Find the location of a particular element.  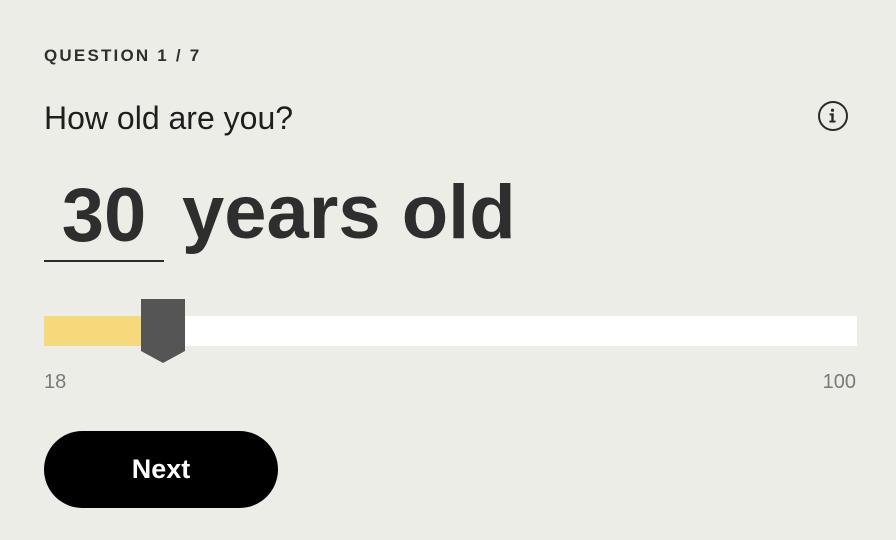

info-icon is located at coordinates (833, 116).